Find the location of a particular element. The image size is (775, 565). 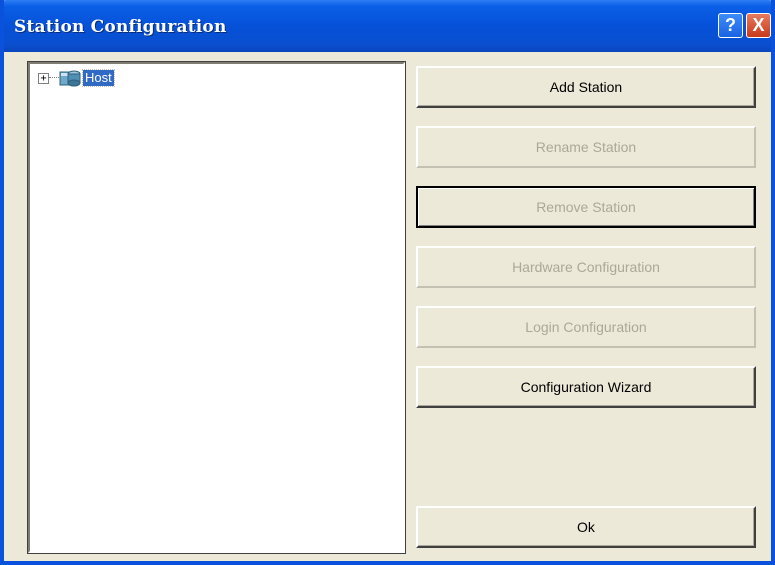

help-button: ? is located at coordinates (730, 25).